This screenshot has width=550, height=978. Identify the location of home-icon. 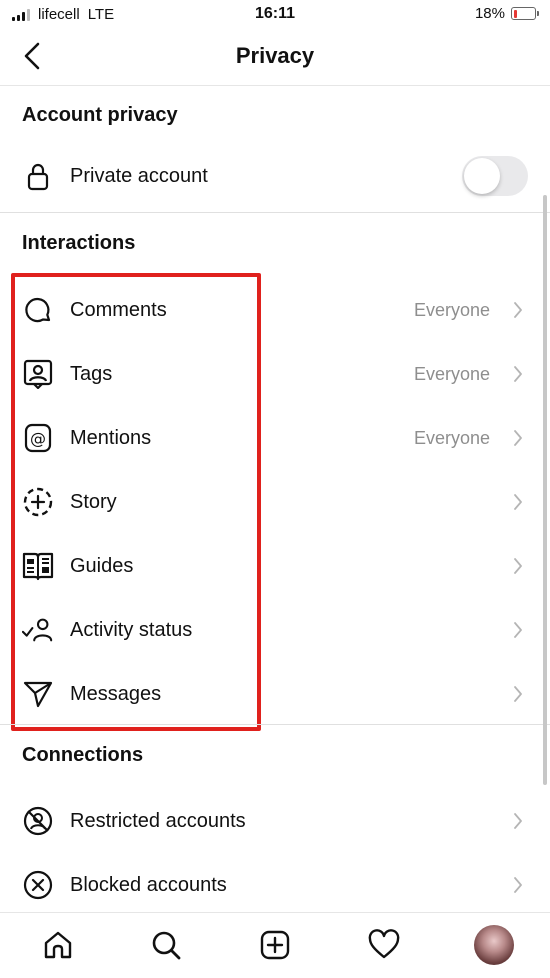
(58, 945).